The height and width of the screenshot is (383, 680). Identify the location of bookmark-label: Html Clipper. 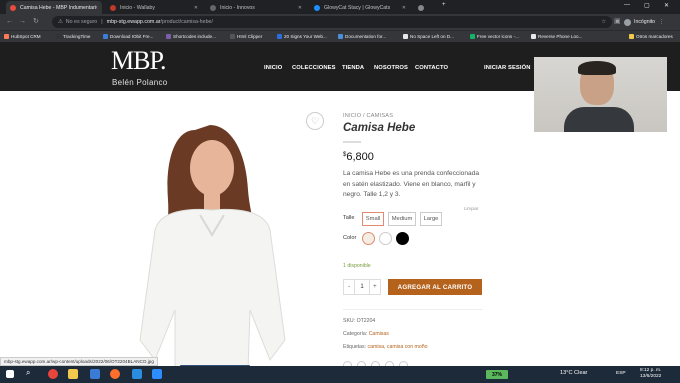
(250, 36).